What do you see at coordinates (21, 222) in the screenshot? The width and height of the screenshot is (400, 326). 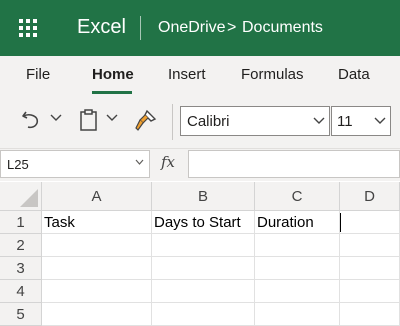 I see `row-header-1: 1` at bounding box center [21, 222].